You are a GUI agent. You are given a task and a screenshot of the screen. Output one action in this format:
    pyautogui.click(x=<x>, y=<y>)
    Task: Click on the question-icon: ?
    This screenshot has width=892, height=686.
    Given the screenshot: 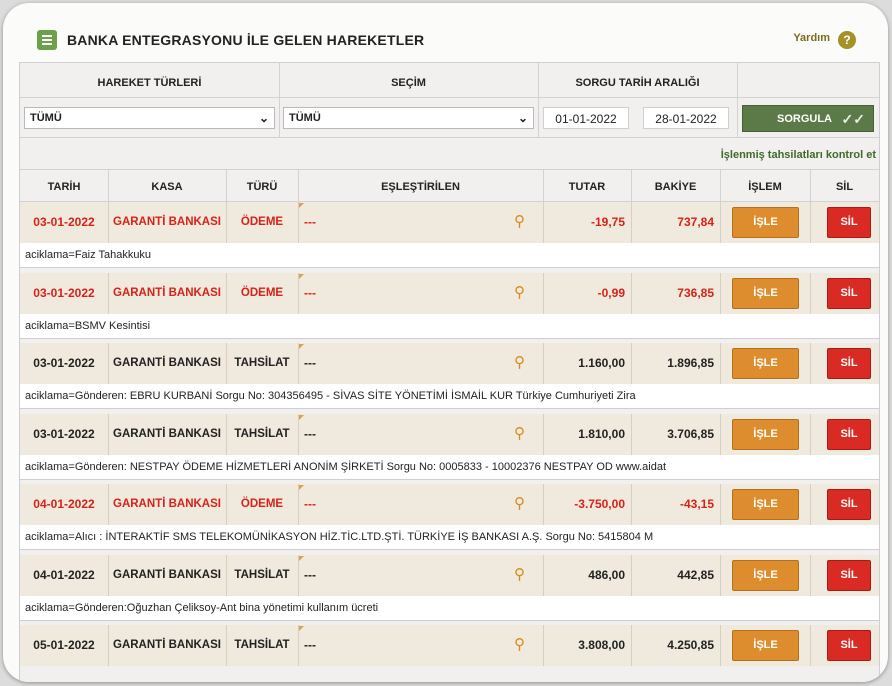 What is the action you would take?
    pyautogui.click(x=847, y=40)
    